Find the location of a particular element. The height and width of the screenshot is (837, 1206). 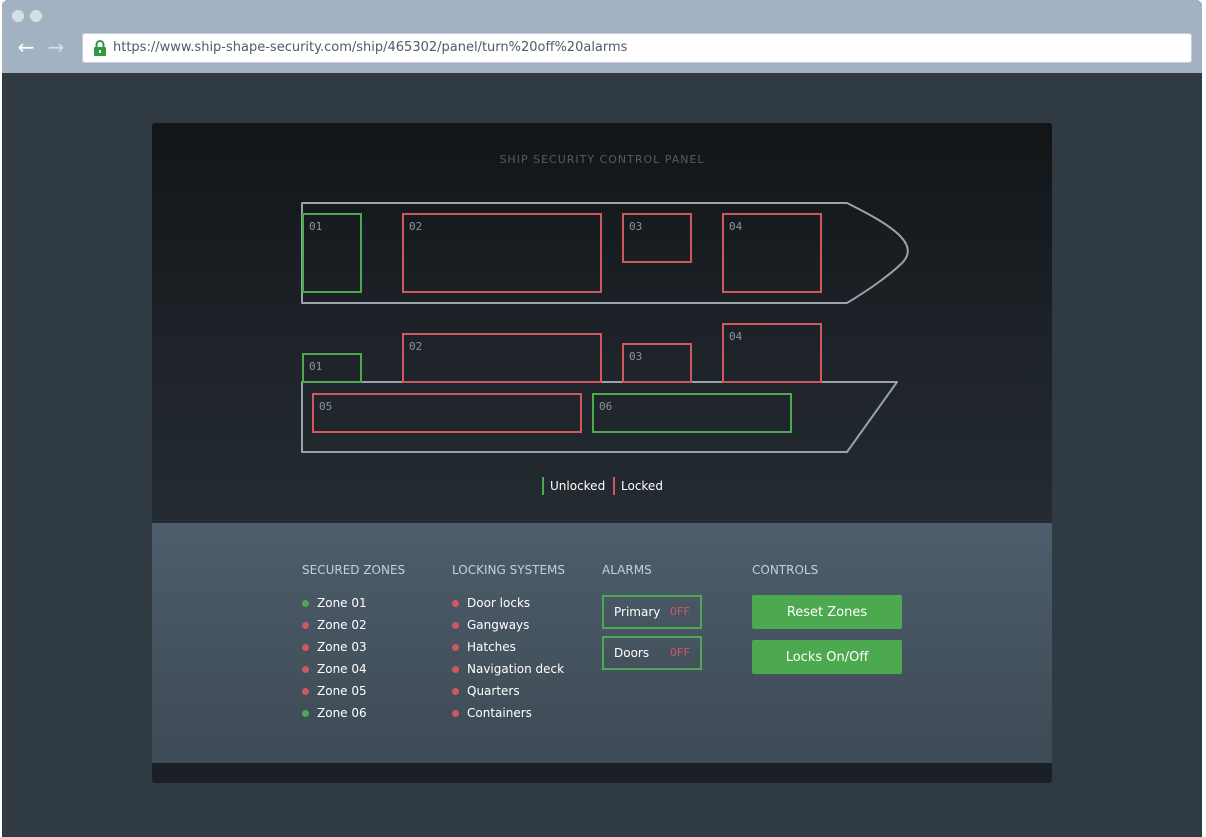

controls-title: CONTROLS is located at coordinates (785, 570).